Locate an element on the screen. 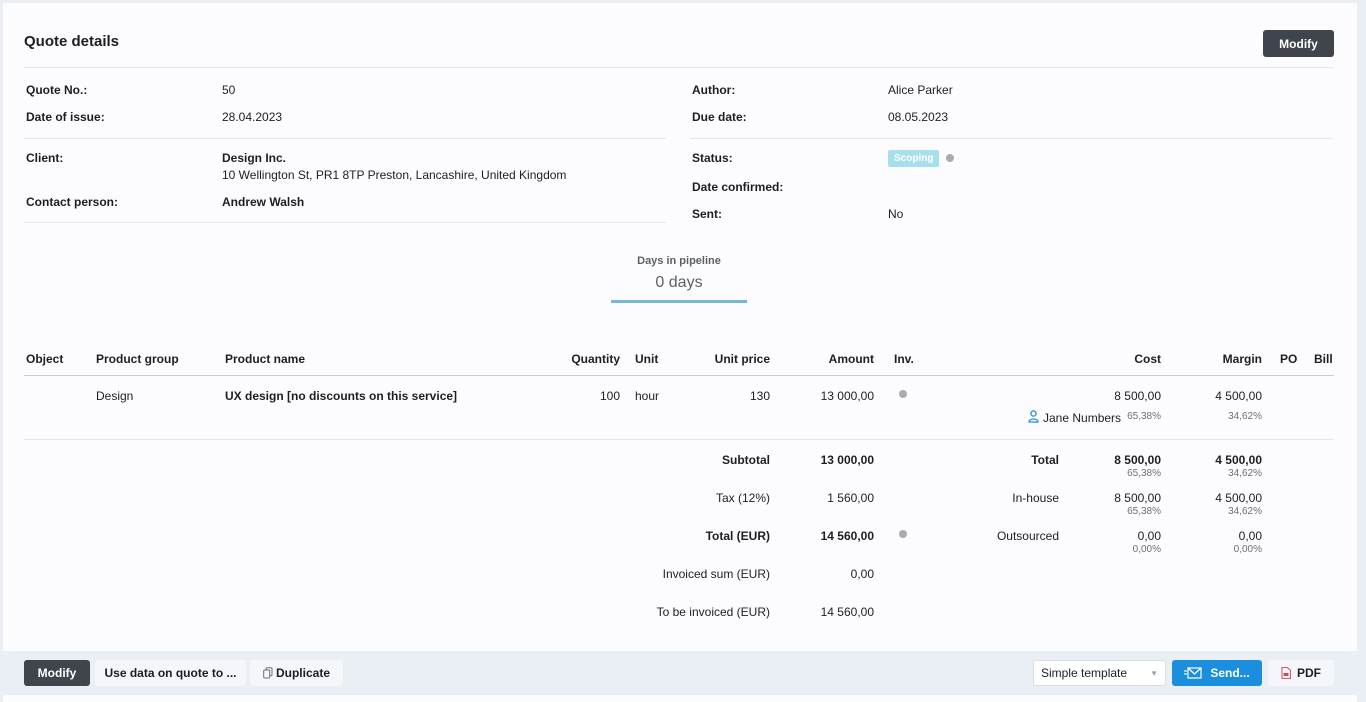 The height and width of the screenshot is (702, 1366). subtotal-value: 13 000,00 is located at coordinates (847, 460).